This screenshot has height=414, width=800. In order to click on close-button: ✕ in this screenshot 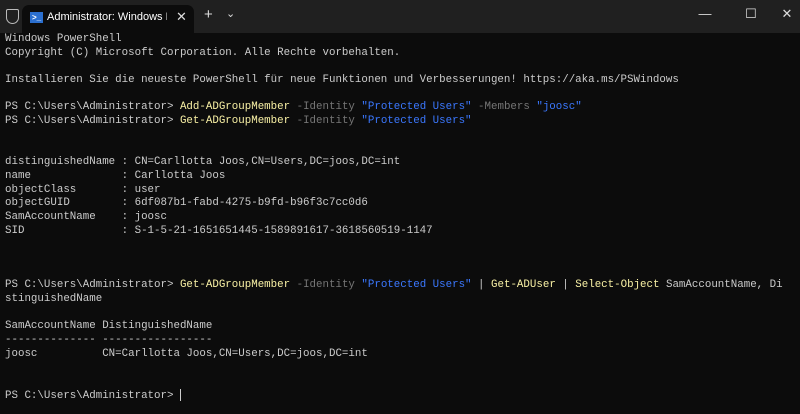, I will do `click(786, 14)`.